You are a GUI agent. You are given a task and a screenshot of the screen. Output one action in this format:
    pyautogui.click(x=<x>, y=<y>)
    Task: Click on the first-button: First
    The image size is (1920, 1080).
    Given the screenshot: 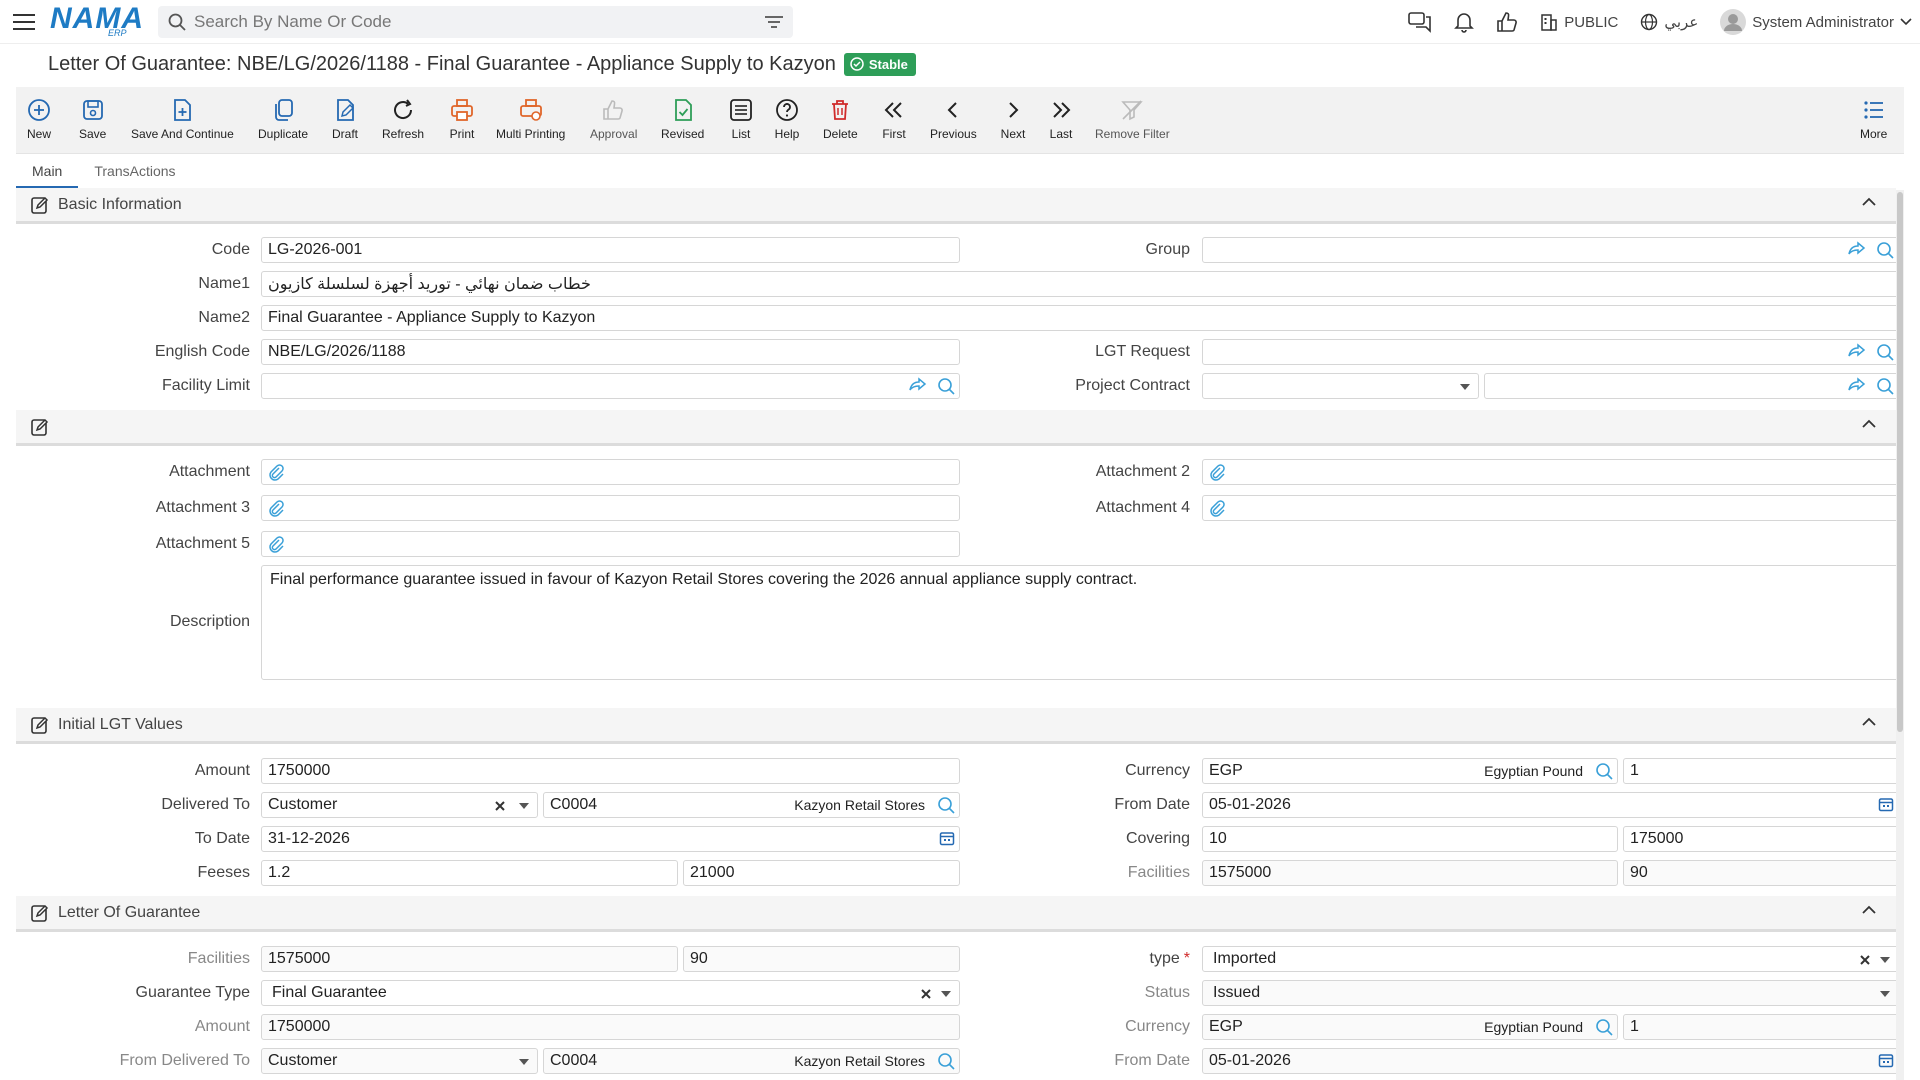 What is the action you would take?
    pyautogui.click(x=894, y=119)
    